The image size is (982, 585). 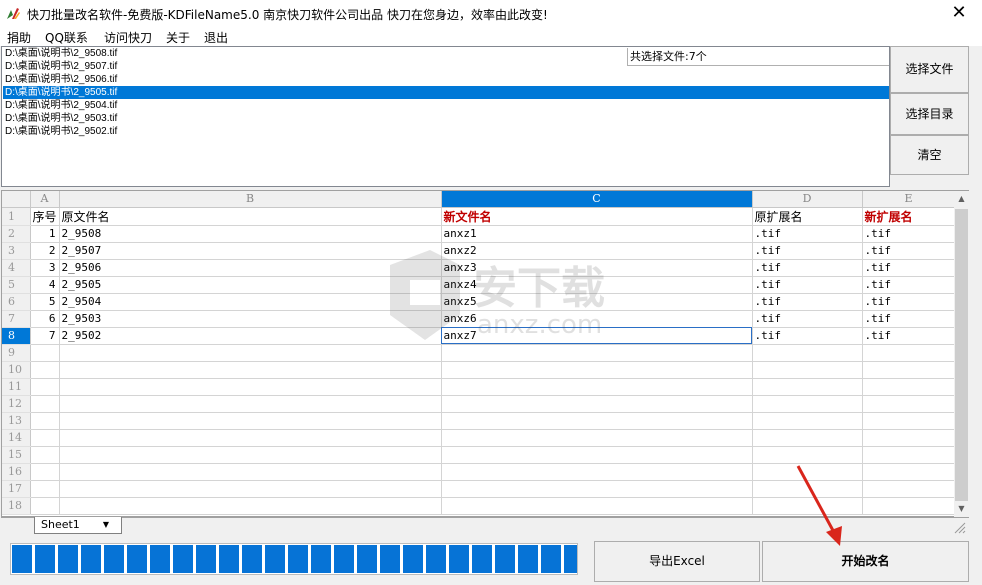 What do you see at coordinates (597, 319) in the screenshot?
I see `cell-new-name: anxz6` at bounding box center [597, 319].